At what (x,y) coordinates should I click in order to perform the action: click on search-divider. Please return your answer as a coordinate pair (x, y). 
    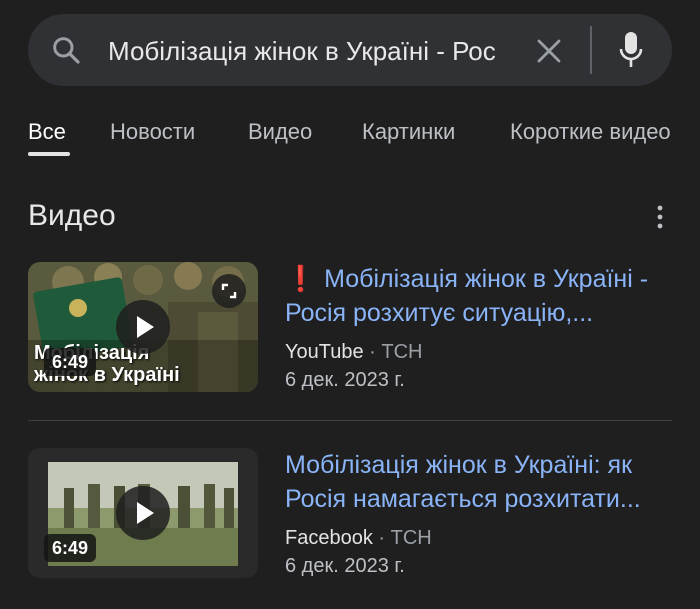
    Looking at the image, I should click on (591, 50).